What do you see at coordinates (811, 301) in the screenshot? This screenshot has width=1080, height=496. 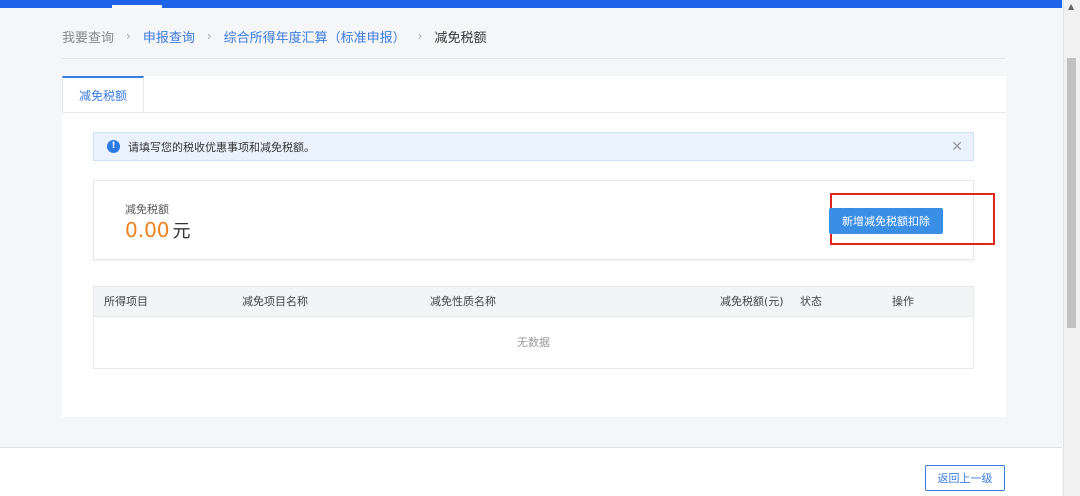 I see `column-header-status: 状态` at bounding box center [811, 301].